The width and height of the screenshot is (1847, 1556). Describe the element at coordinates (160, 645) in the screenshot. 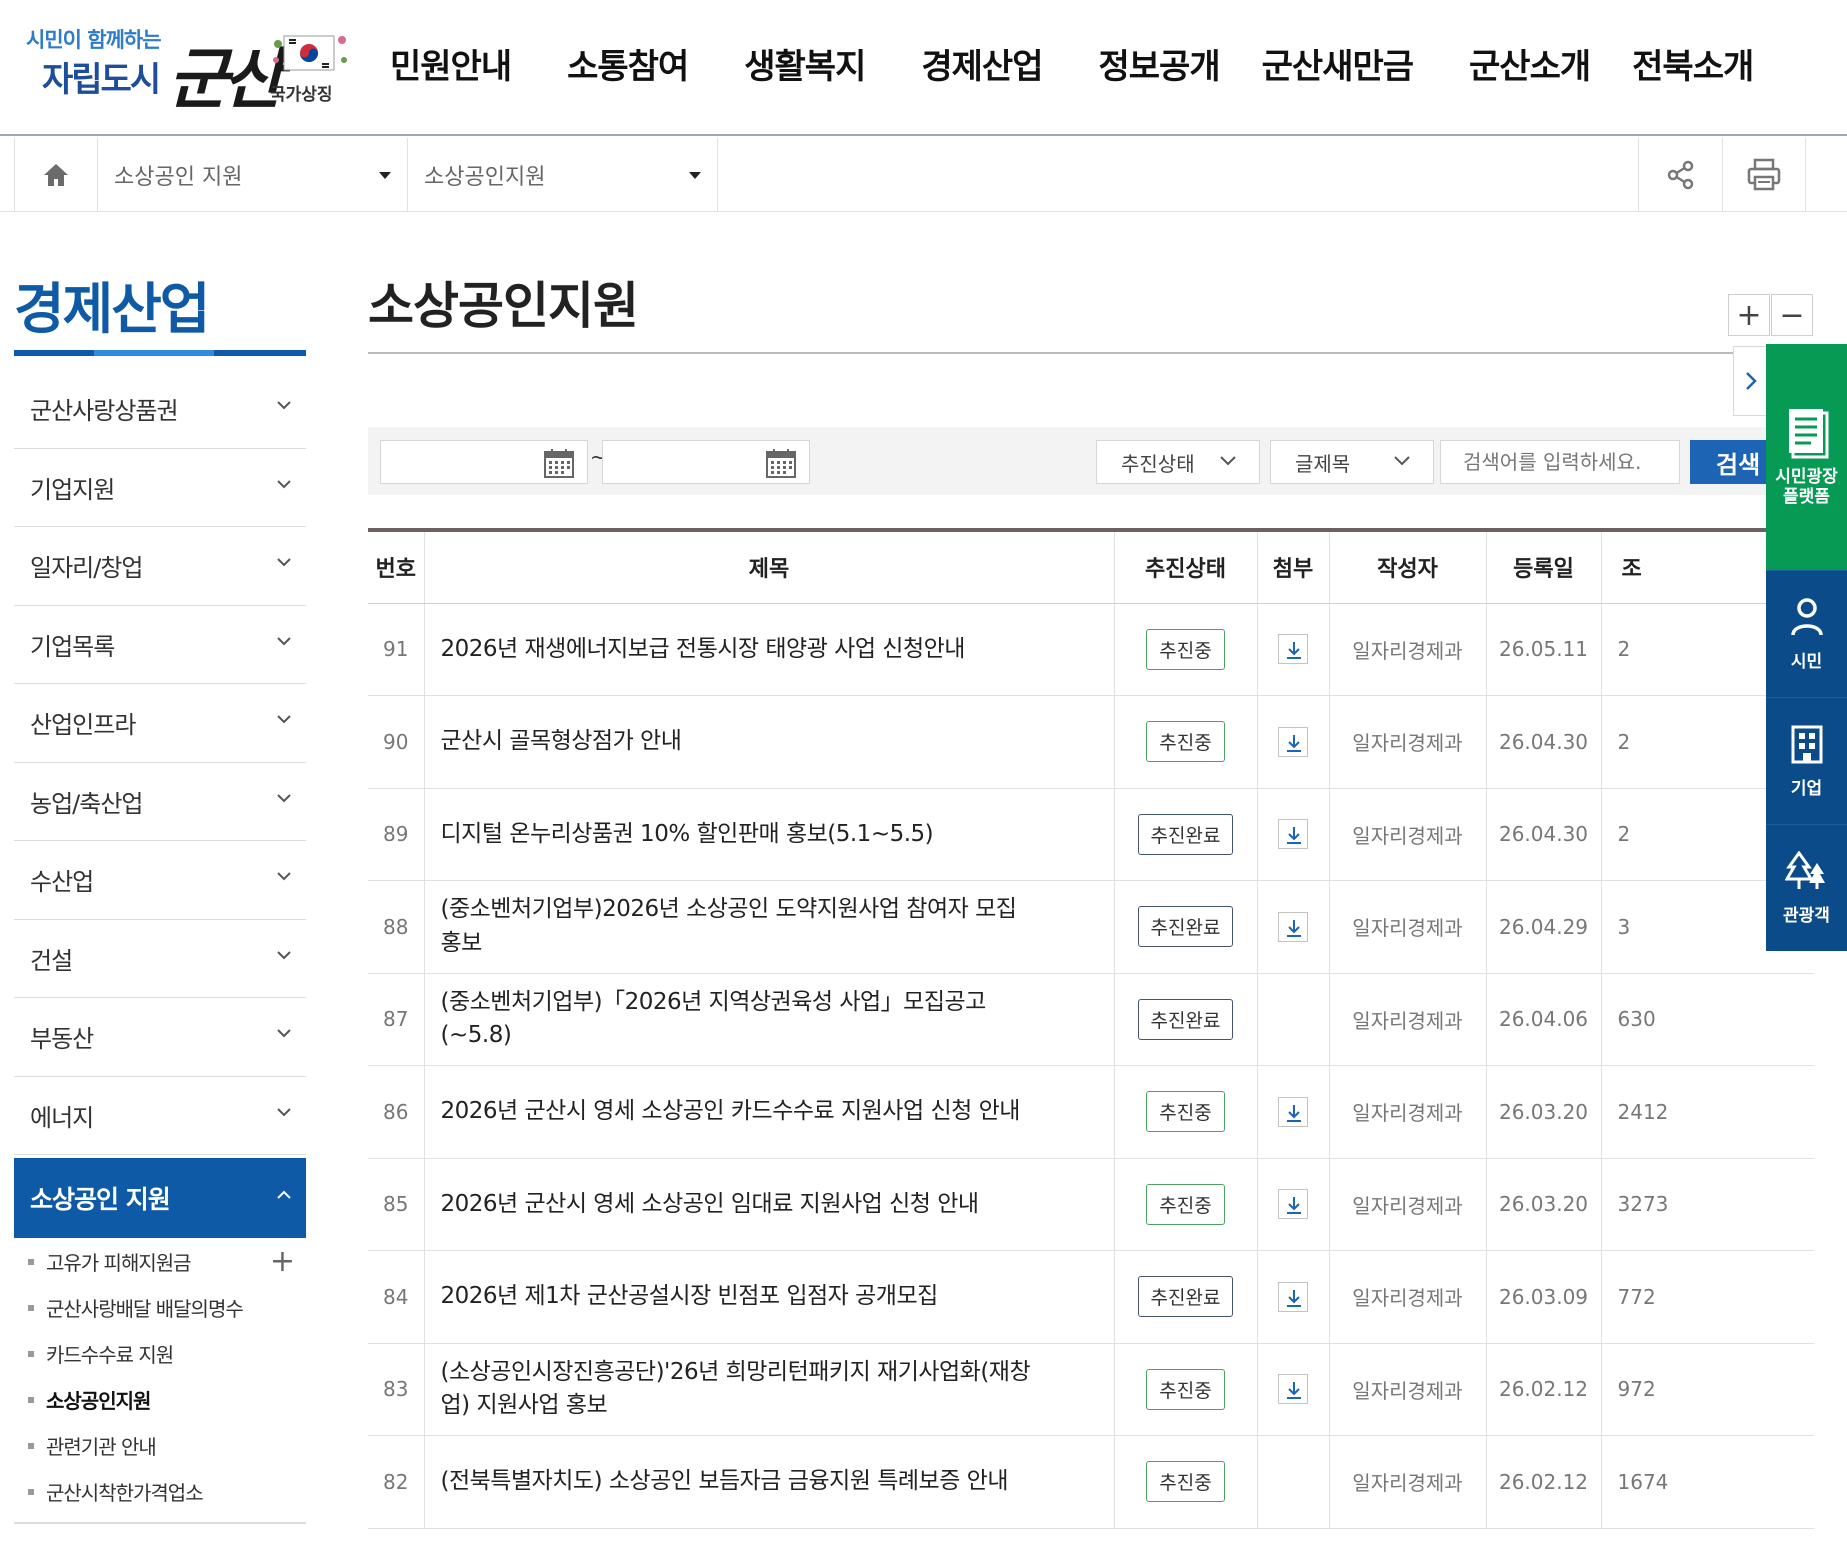

I see `sidebar-item-company-list: 기업목록` at that location.